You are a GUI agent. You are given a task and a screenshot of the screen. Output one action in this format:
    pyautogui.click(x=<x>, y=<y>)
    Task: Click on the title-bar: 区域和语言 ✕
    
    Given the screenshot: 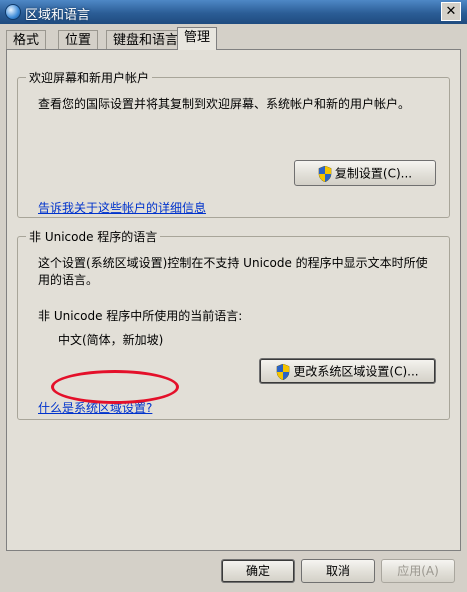 What is the action you would take?
    pyautogui.click(x=233, y=12)
    